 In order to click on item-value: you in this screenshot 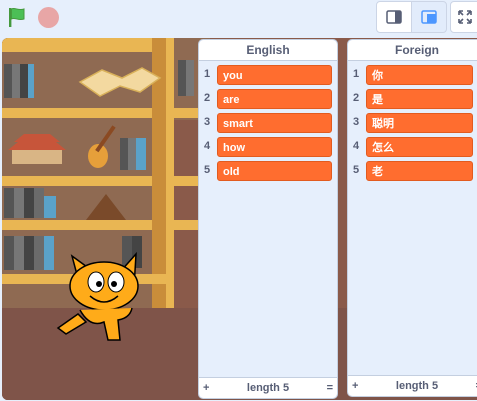, I will do `click(274, 75)`.